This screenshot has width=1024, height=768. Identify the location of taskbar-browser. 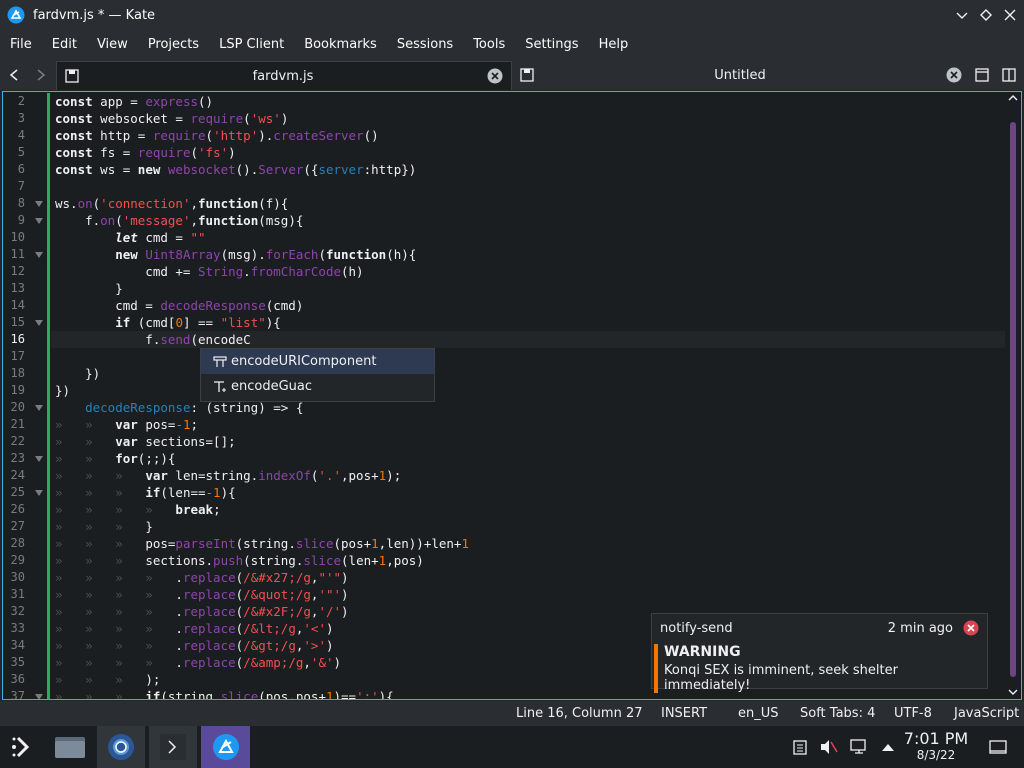
(121, 747).